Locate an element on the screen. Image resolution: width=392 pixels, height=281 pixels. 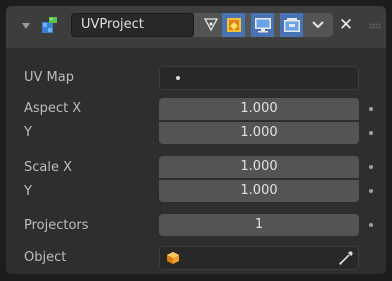
cage-icon is located at coordinates (233, 25).